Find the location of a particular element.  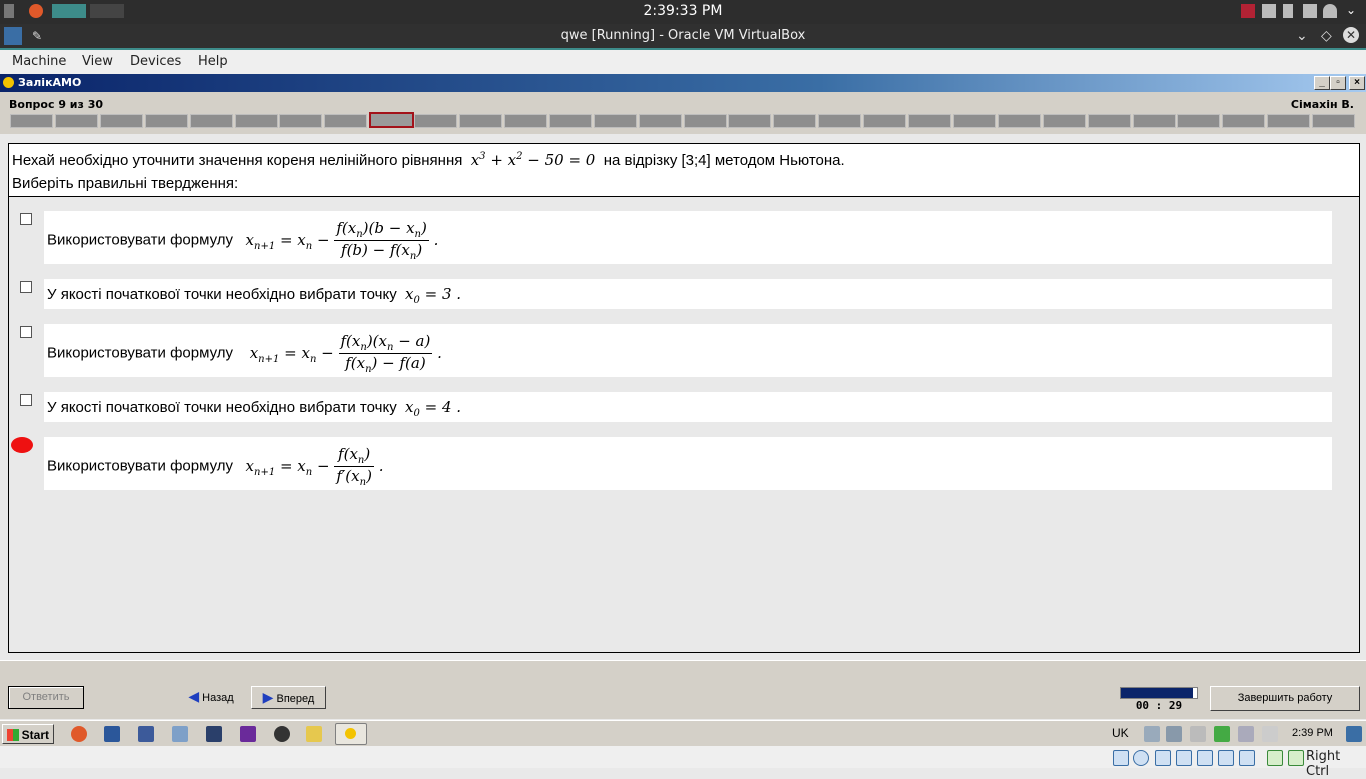

mouse-integration-icon is located at coordinates (1296, 758).